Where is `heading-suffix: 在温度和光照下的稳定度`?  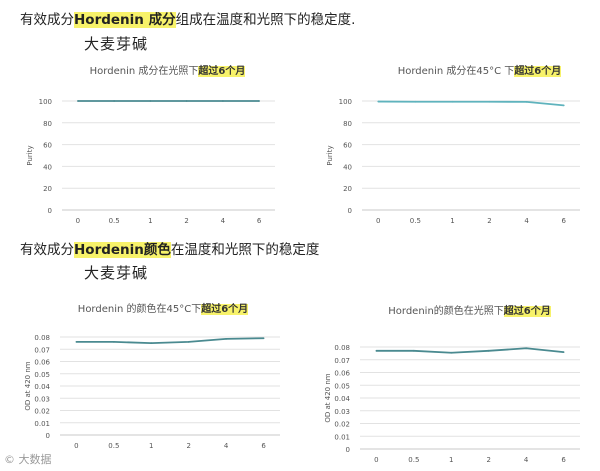
heading-suffix: 在温度和光照下的稳定度 is located at coordinates (245, 250).